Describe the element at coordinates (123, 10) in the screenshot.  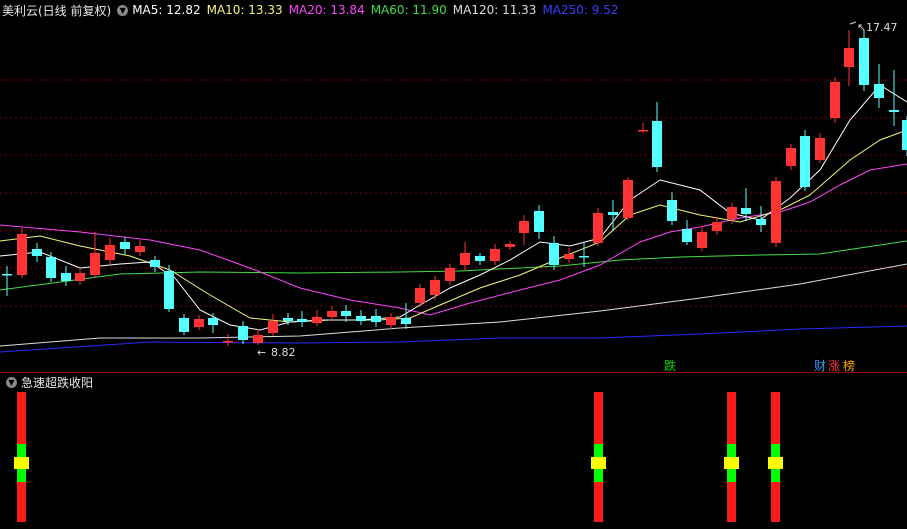
I see `ma-toggle-icon: ▼` at that location.